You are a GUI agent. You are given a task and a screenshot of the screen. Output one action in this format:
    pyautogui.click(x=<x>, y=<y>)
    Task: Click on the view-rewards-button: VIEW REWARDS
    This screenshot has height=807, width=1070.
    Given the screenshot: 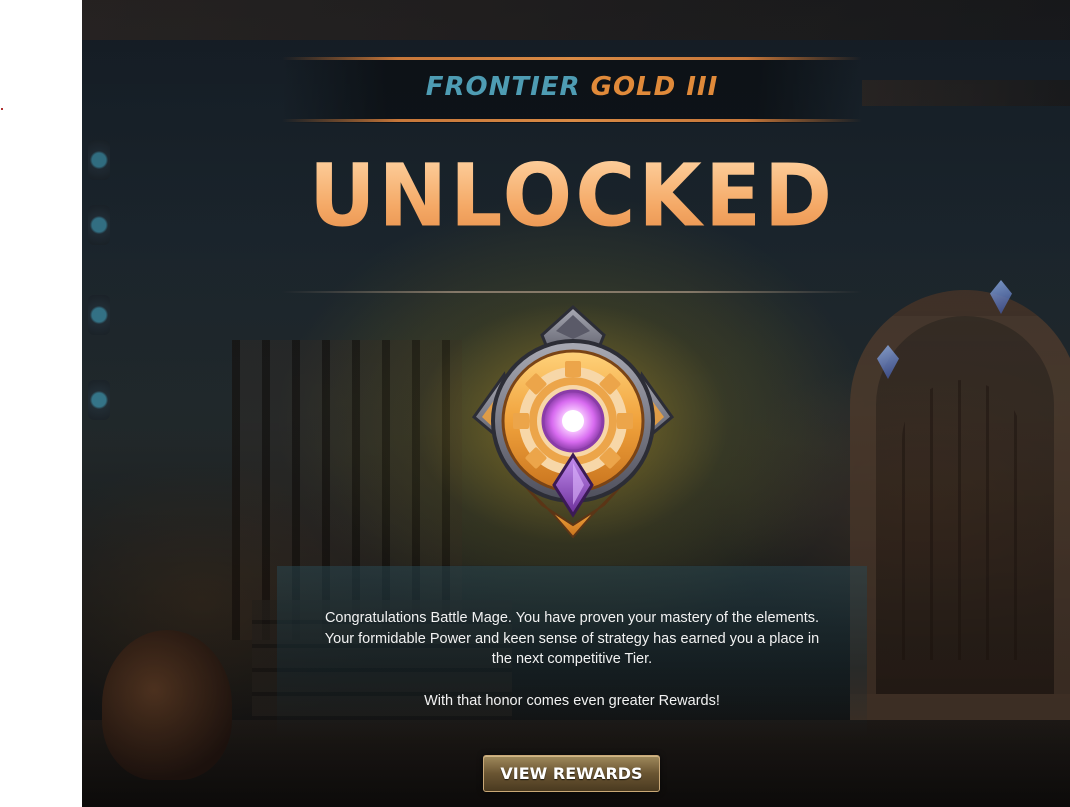 What is the action you would take?
    pyautogui.click(x=571, y=773)
    